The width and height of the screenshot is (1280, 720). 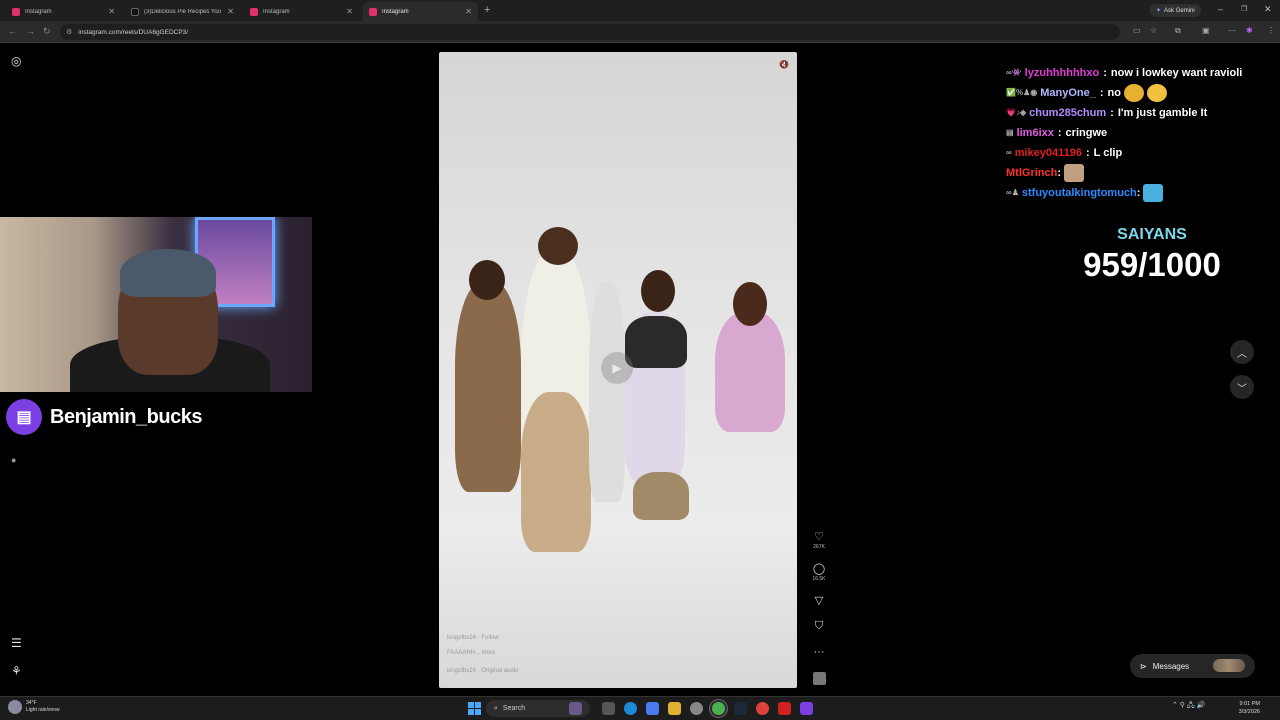 I want to click on badge-icon: ∞♟, so click(x=1012, y=192).